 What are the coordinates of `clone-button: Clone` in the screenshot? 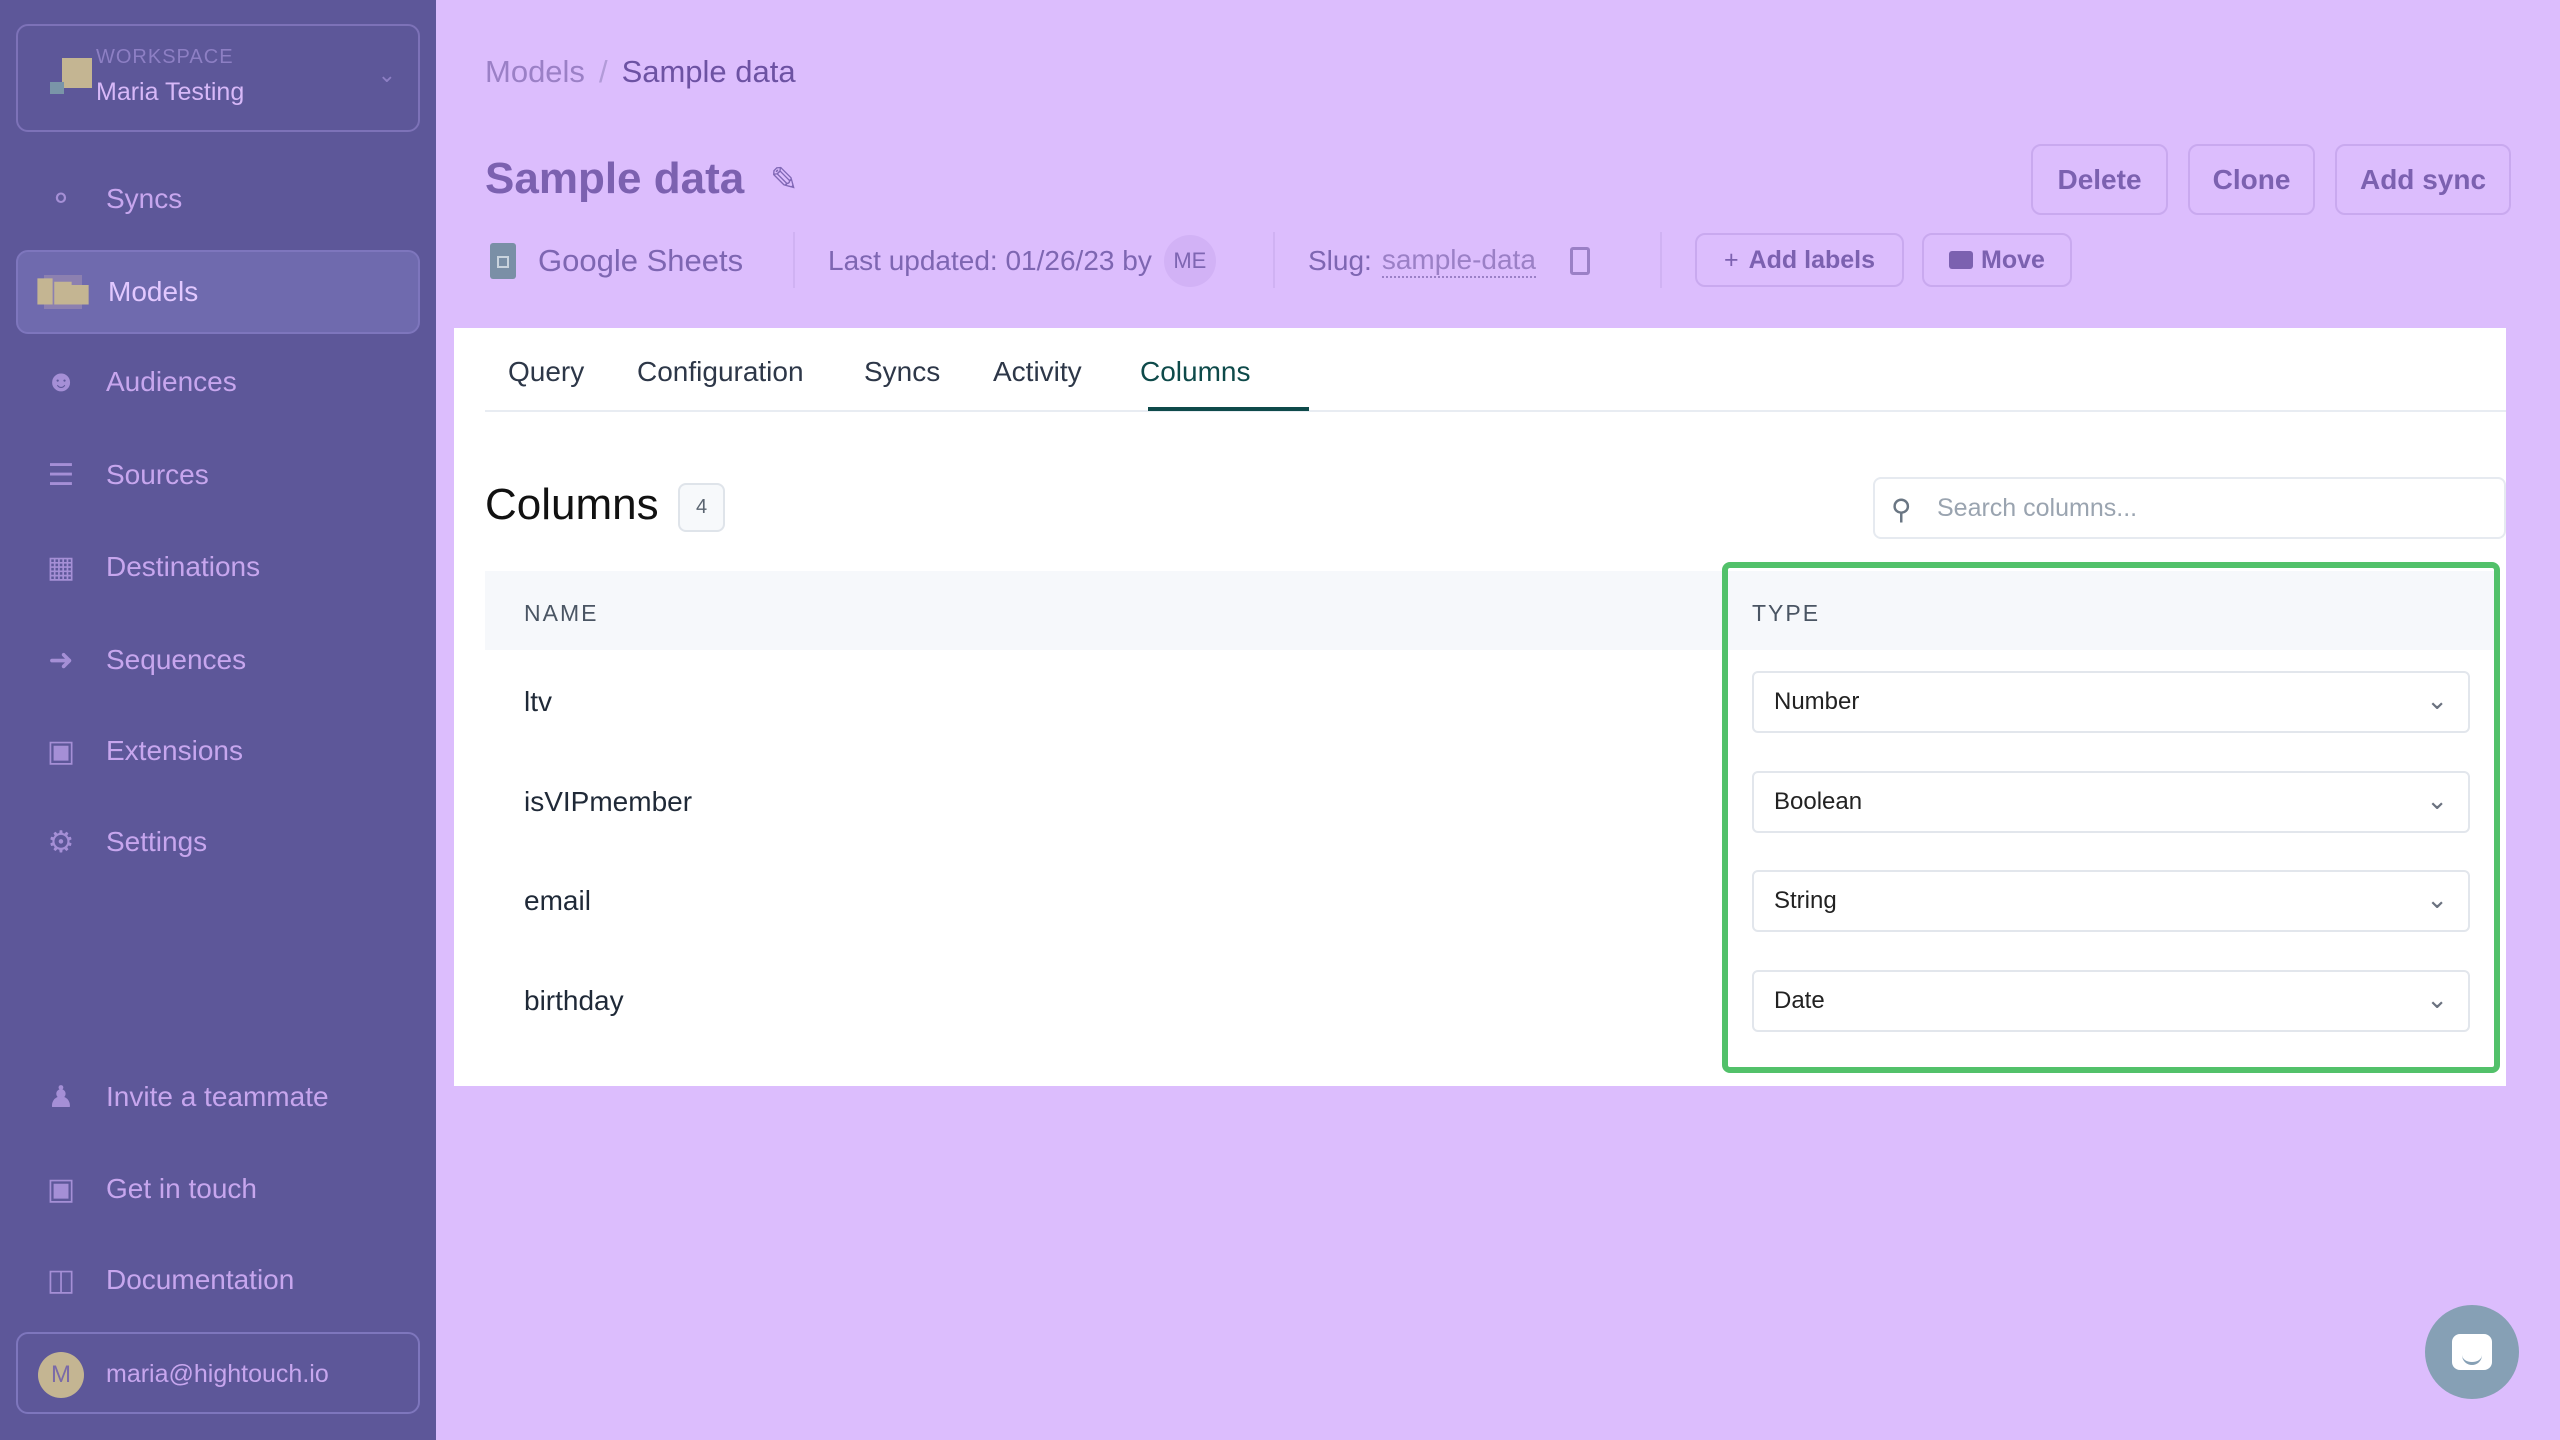 It's located at (2251, 179).